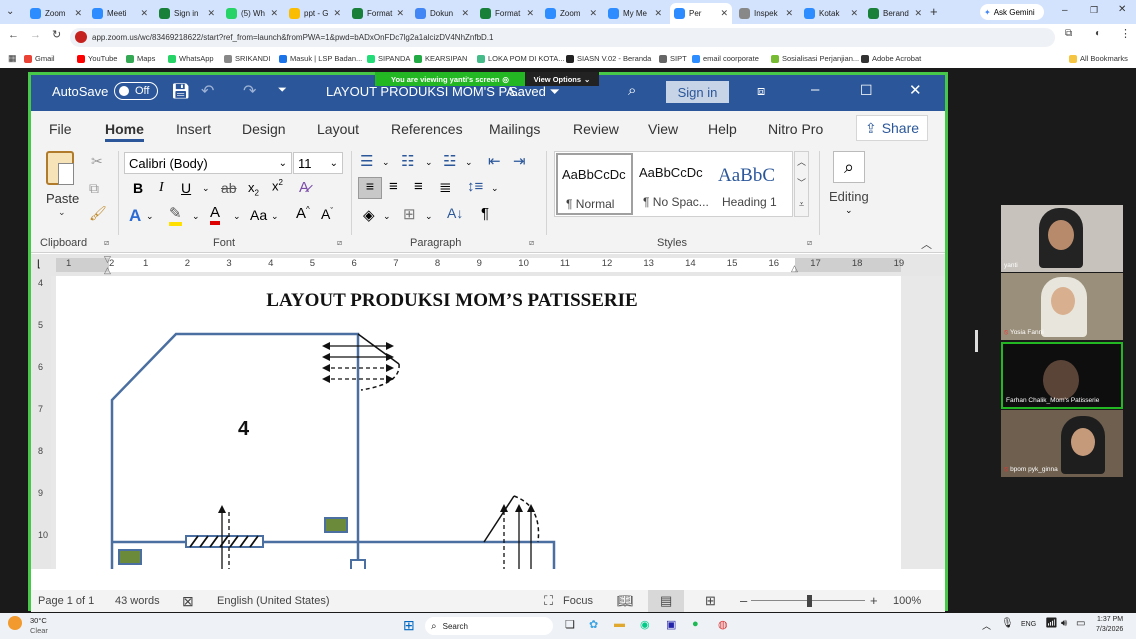 This screenshot has width=1136, height=639. Describe the element at coordinates (1080, 623) in the screenshot. I see `battery-icon: ▭` at that location.